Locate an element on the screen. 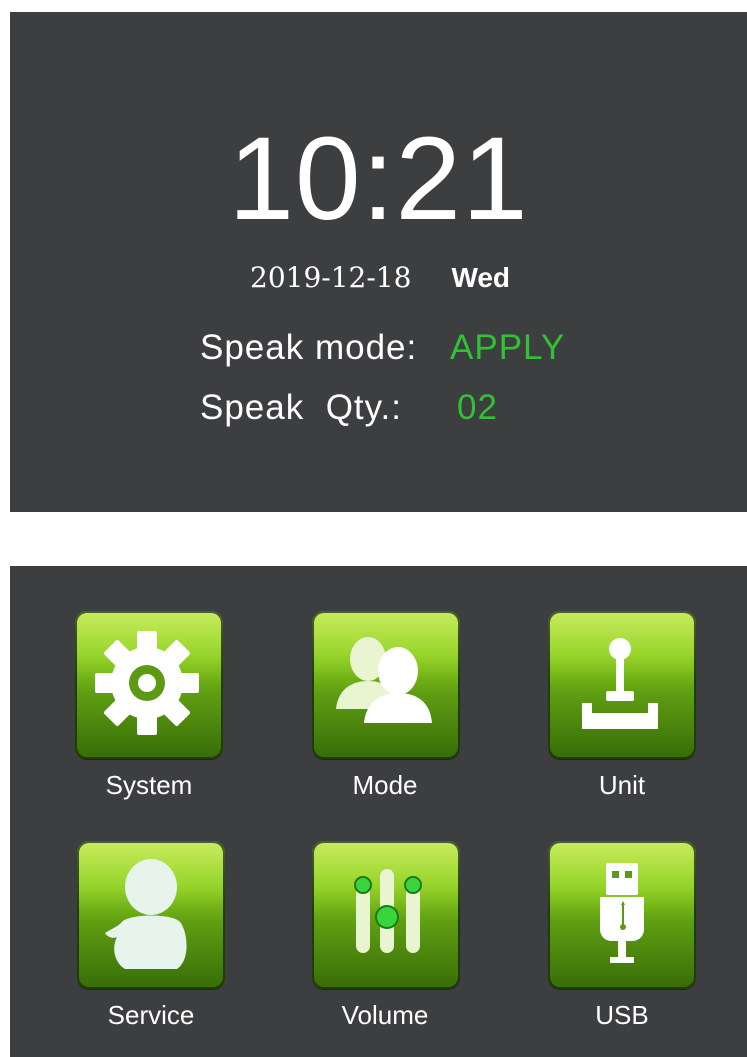 This screenshot has height=1057, width=747. service-button is located at coordinates (151, 915).